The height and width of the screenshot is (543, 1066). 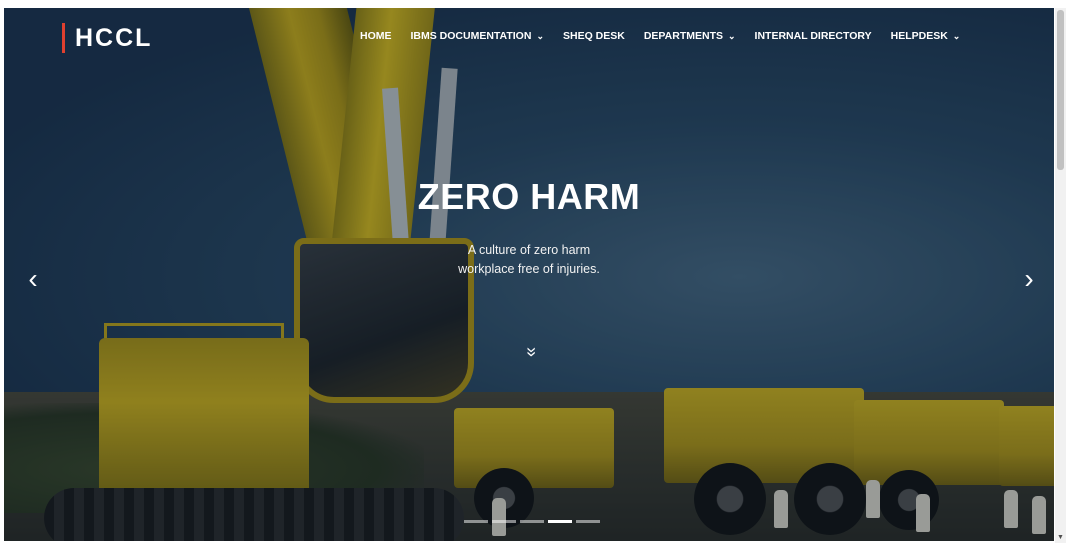 I want to click on nav-departments: DEPARTMENTS ⌄, so click(x=690, y=36).